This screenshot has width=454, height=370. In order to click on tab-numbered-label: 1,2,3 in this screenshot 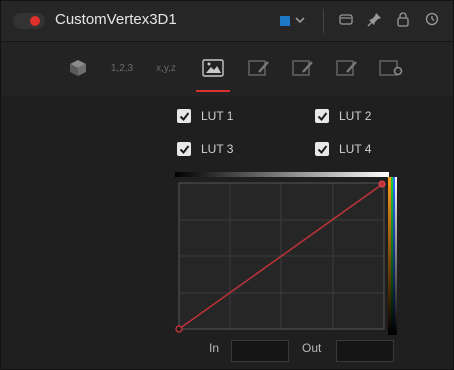, I will do `click(122, 68)`.